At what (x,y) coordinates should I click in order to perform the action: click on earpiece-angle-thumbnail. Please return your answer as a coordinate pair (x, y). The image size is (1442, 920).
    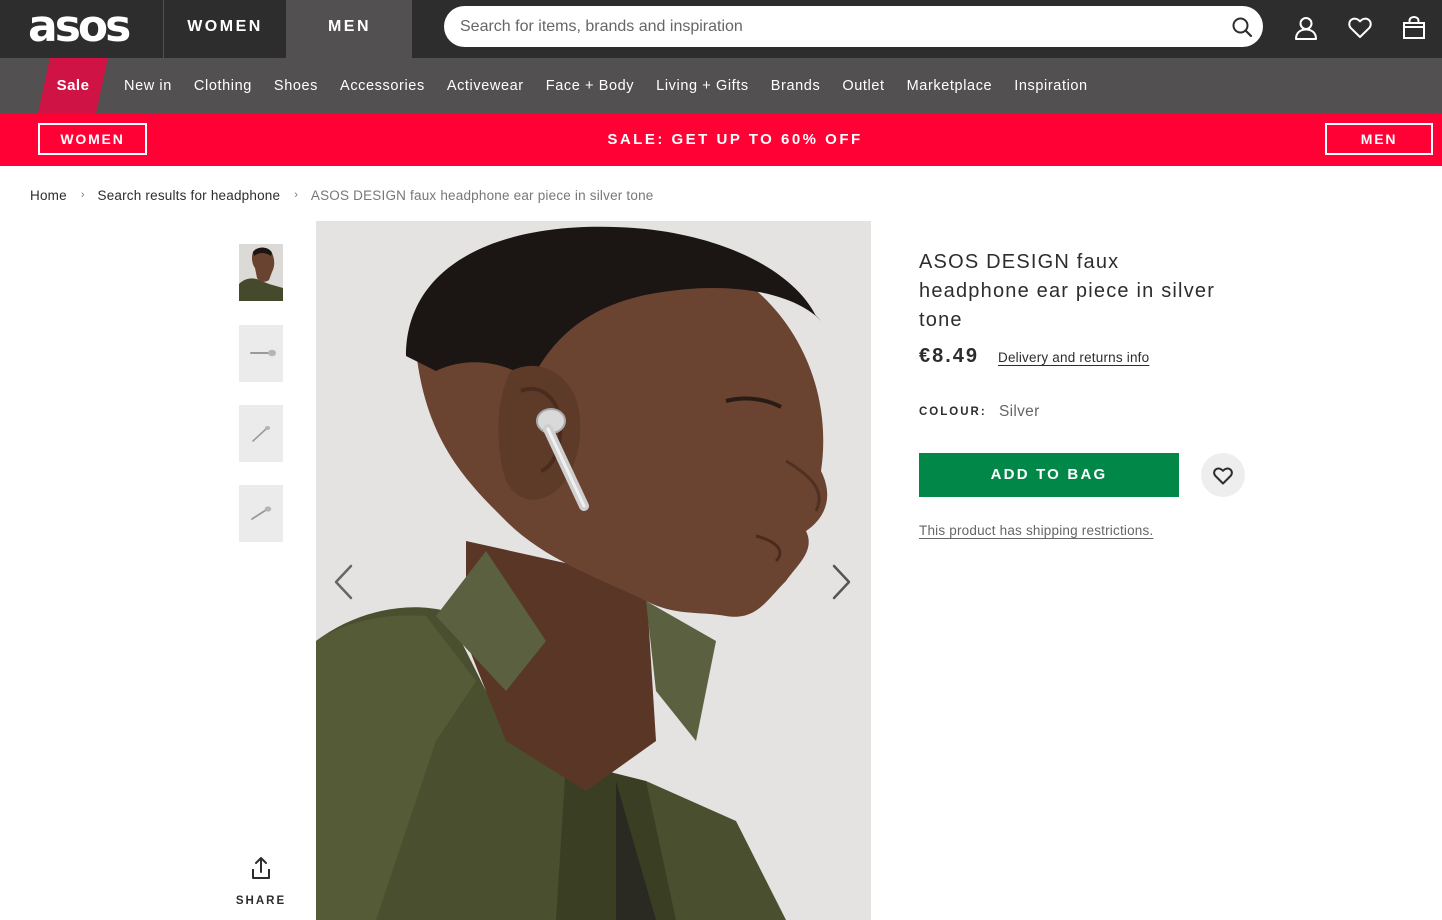
    Looking at the image, I should click on (261, 433).